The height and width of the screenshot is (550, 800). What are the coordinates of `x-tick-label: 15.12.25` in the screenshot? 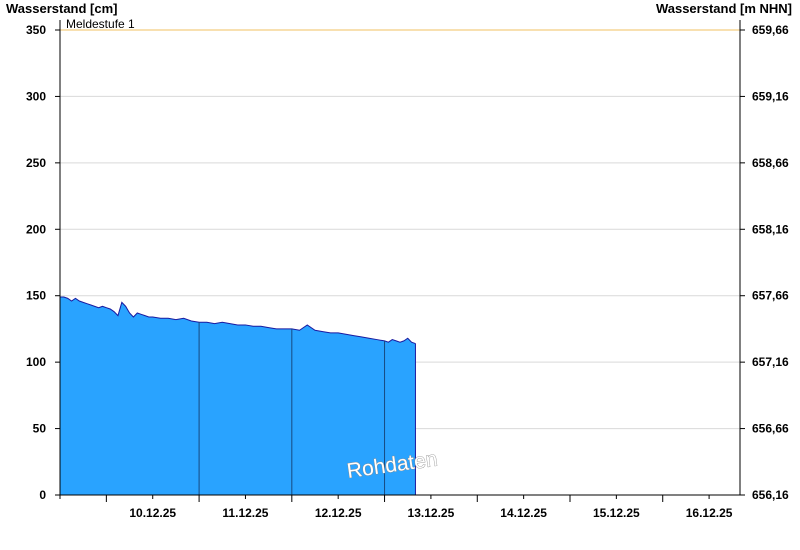 It's located at (616, 513).